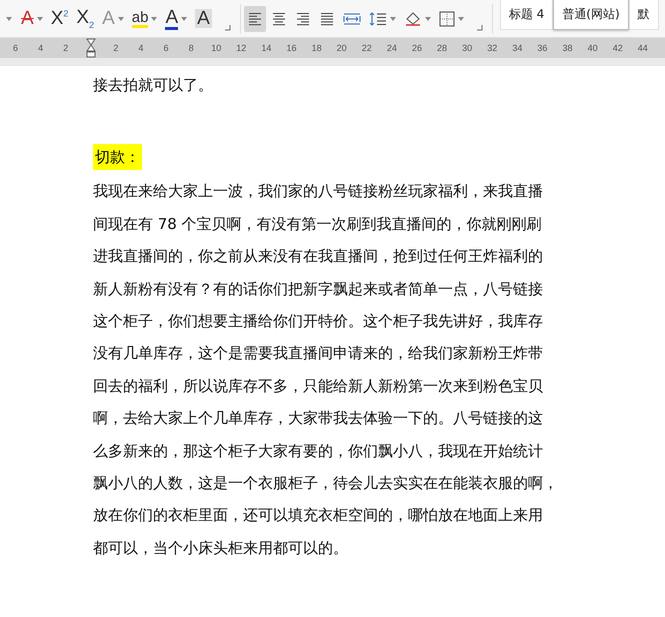 This screenshot has width=665, height=617. I want to click on paragraph-line: 这个柜子，你们想要主播给你们开特价。这个柜子我先讲好，我库存, so click(318, 322).